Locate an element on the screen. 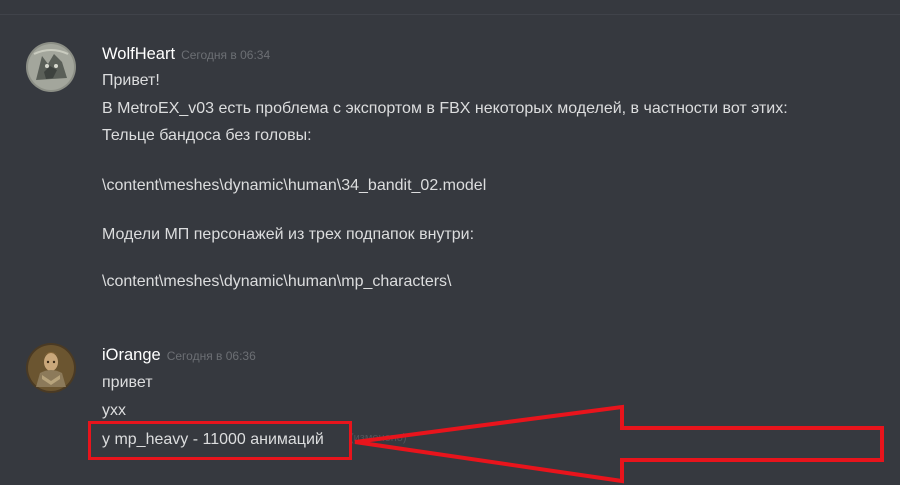  message-text: Привет! is located at coordinates (131, 80).